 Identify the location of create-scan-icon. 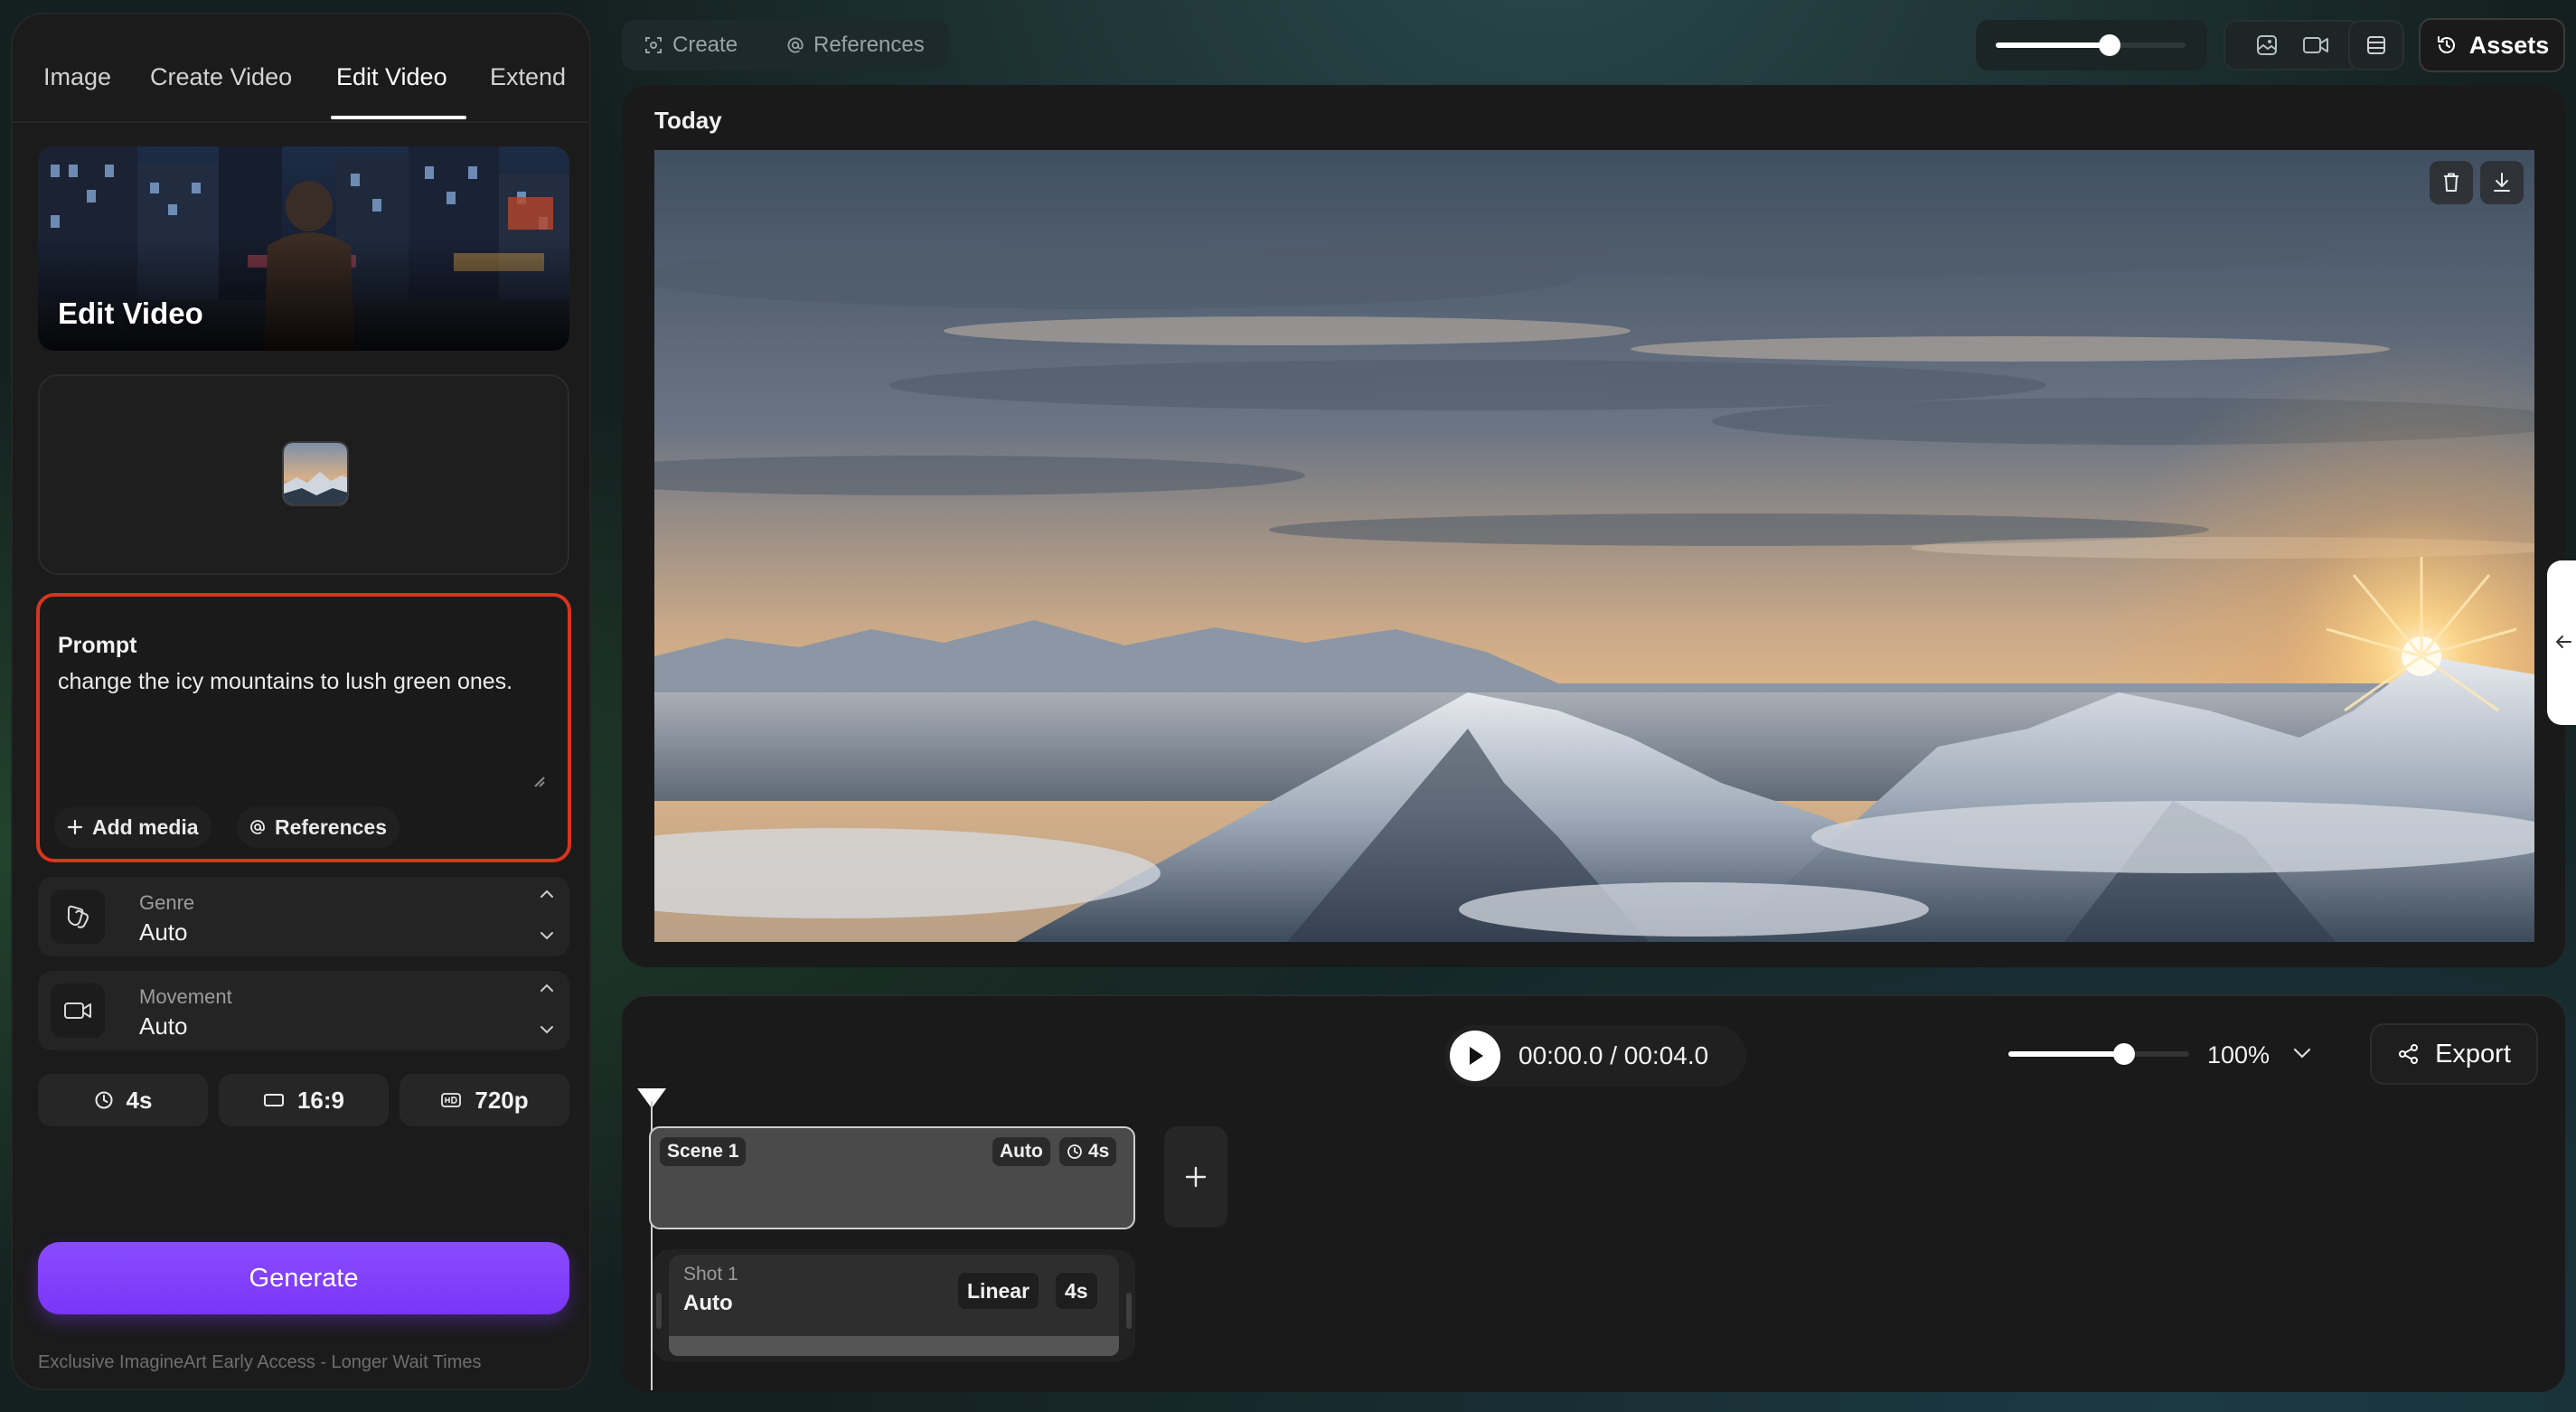
(653, 45).